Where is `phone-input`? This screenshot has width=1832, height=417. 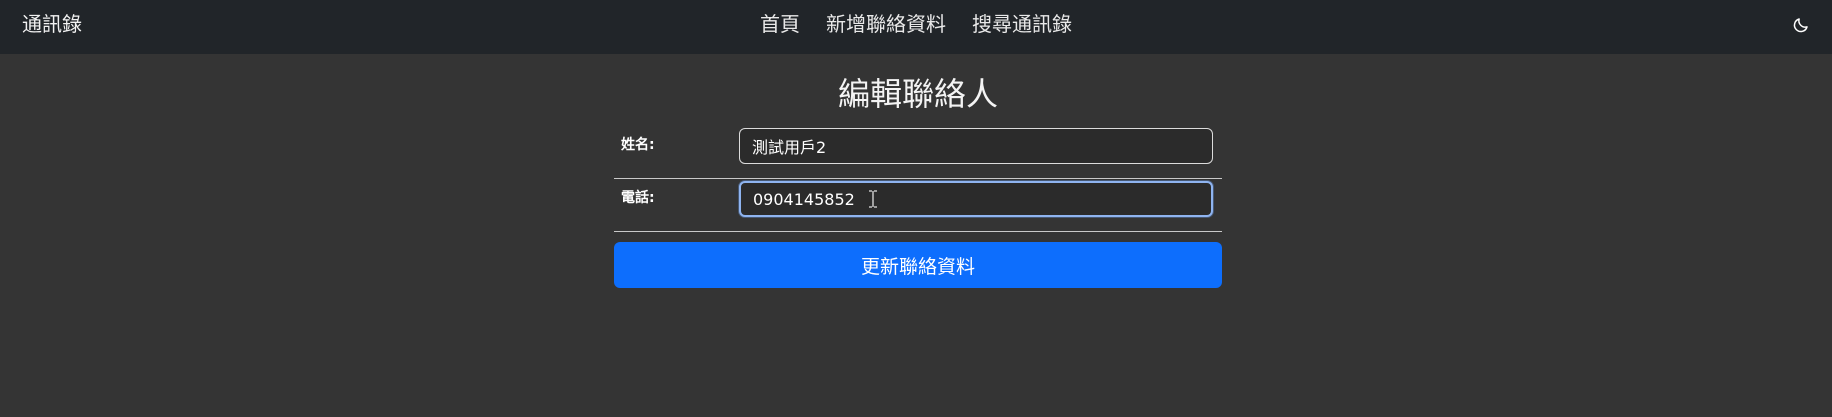
phone-input is located at coordinates (976, 199).